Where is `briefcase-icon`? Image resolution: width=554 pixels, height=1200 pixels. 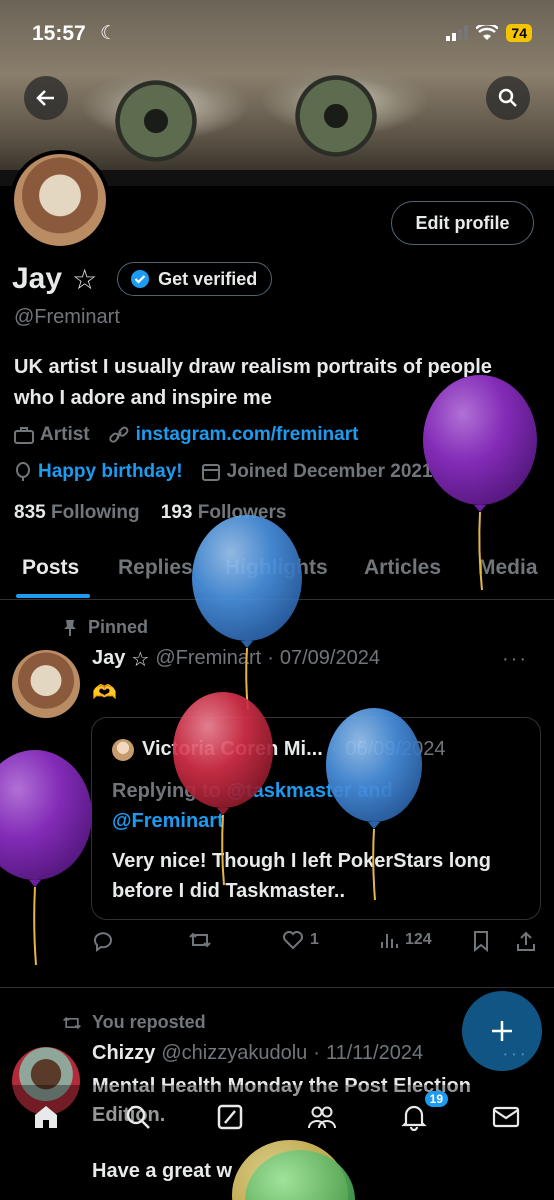
briefcase-icon is located at coordinates (24, 435).